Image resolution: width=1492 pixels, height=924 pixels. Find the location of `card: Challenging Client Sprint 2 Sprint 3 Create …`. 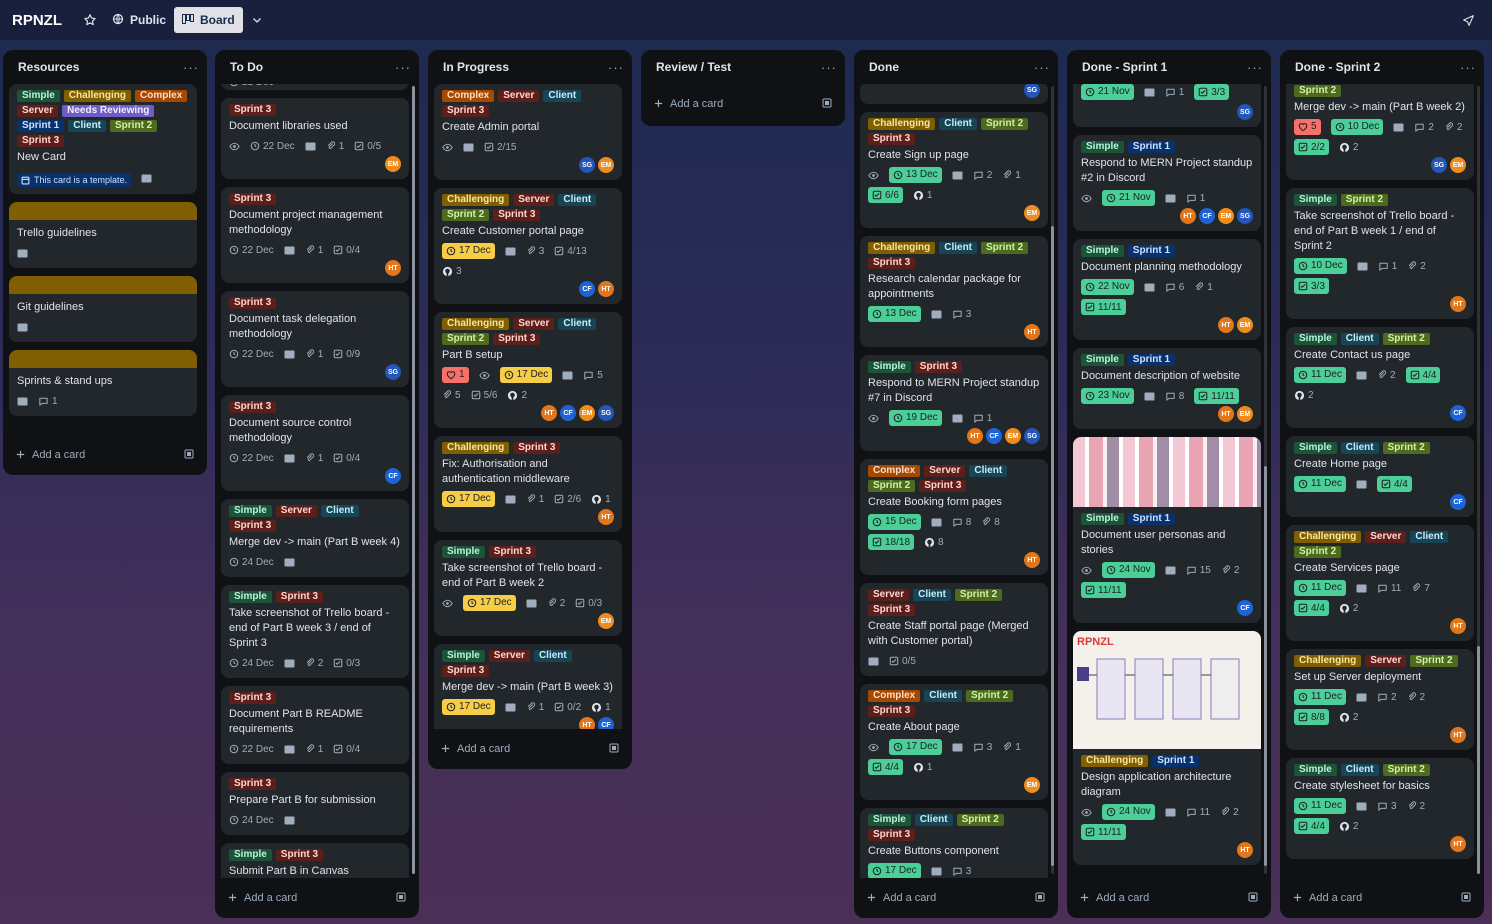

card: Challenging Client Sprint 2 Sprint 3 Create … is located at coordinates (954, 170).